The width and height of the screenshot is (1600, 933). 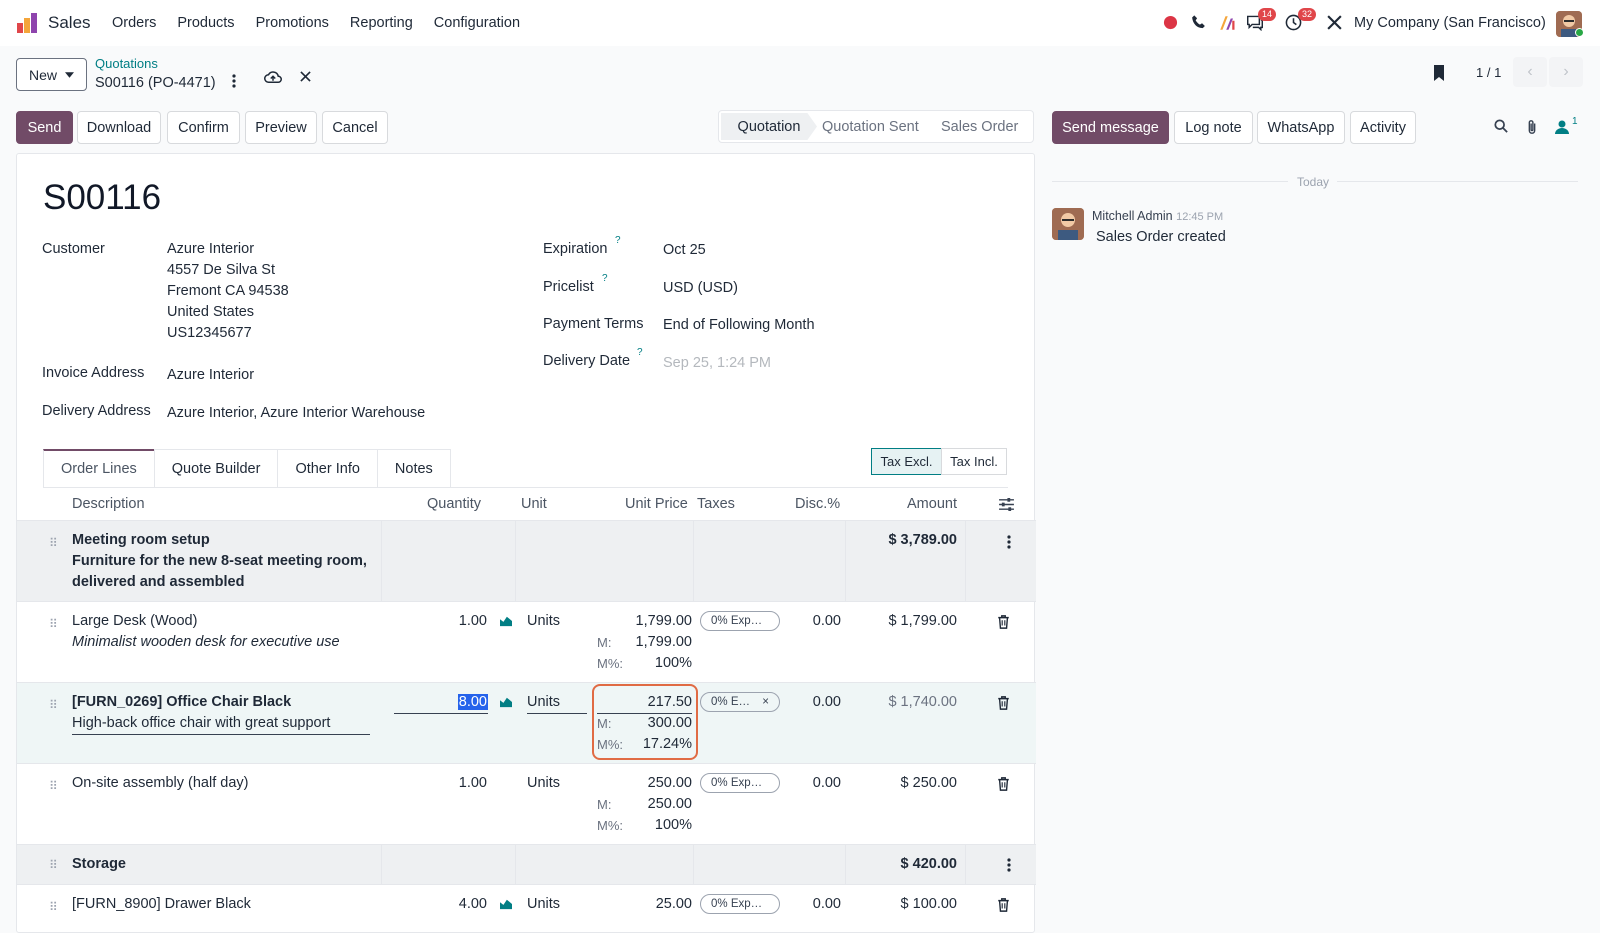 What do you see at coordinates (1501, 126) in the screenshot?
I see `search-icon` at bounding box center [1501, 126].